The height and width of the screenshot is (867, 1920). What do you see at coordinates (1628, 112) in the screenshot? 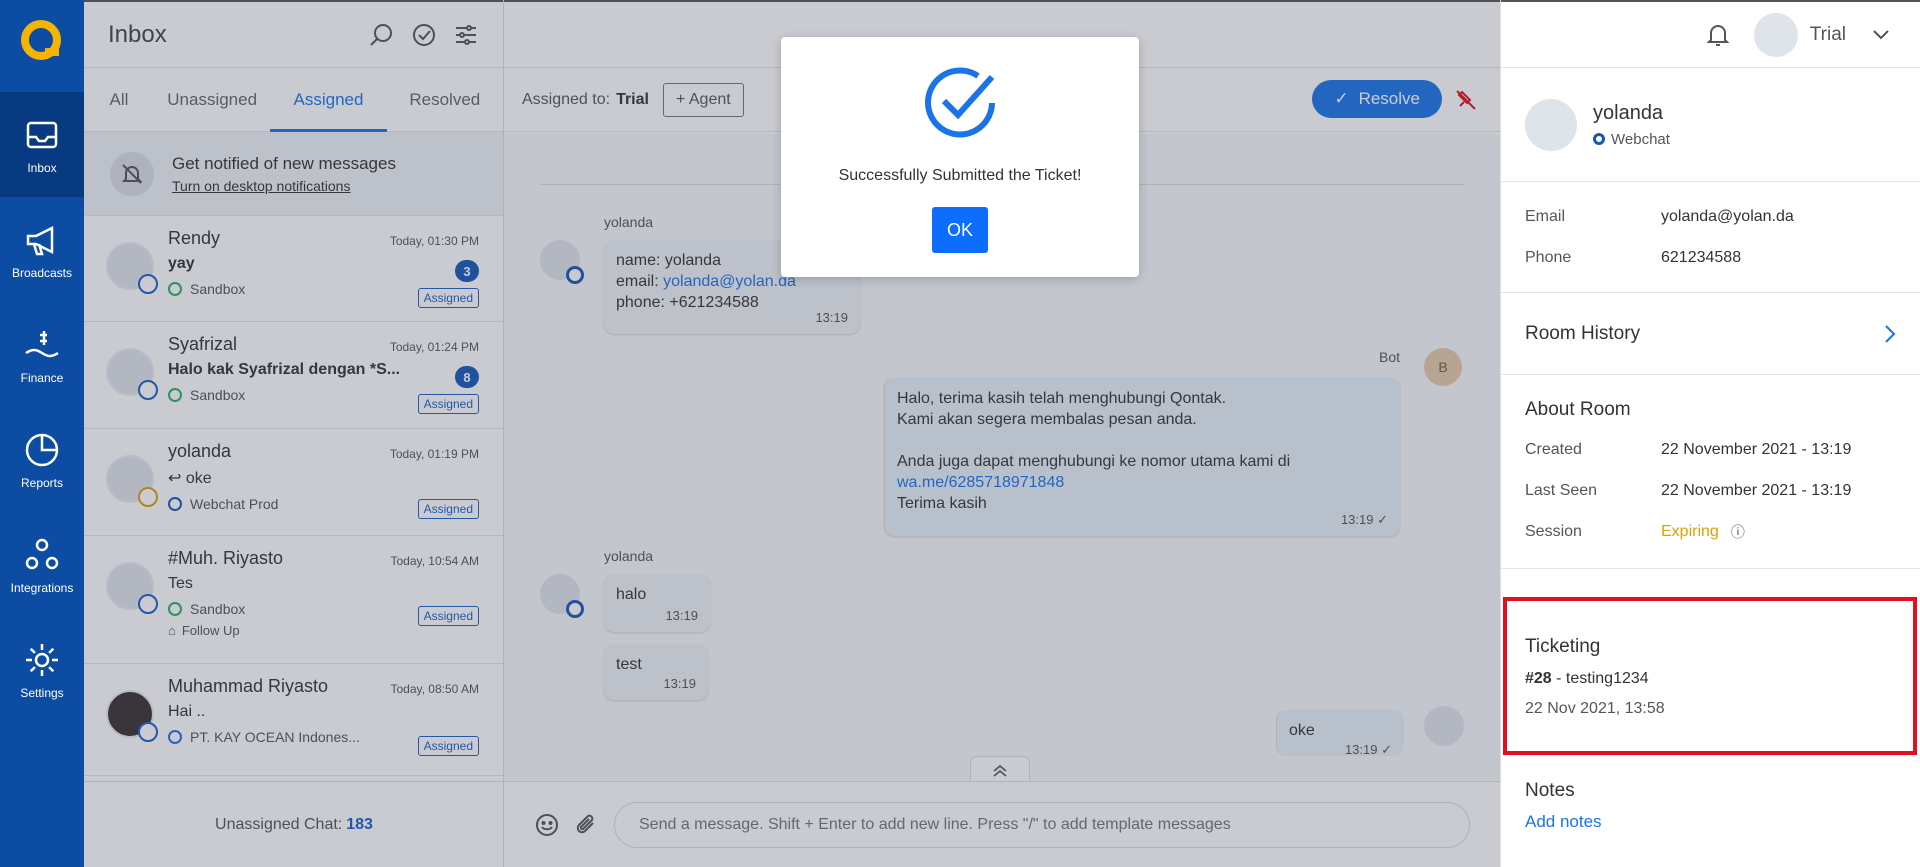
I see `contact-name: yolanda` at bounding box center [1628, 112].